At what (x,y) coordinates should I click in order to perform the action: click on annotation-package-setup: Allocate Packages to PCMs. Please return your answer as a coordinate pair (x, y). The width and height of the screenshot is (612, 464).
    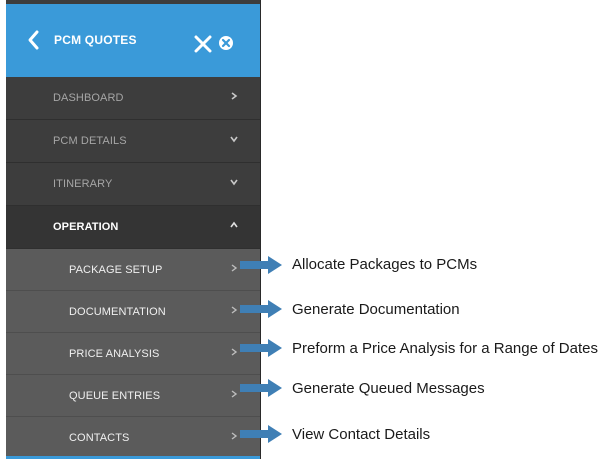
    Looking at the image, I should click on (385, 264).